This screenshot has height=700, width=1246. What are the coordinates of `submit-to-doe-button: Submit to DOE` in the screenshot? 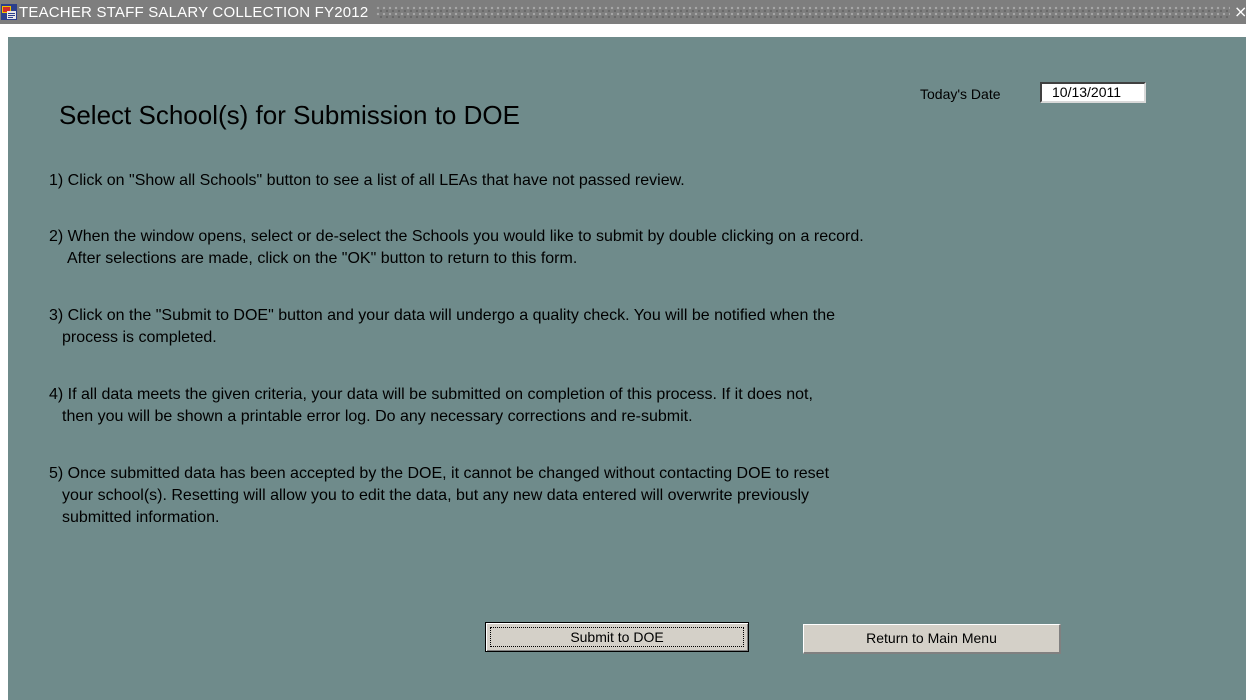 It's located at (617, 637).